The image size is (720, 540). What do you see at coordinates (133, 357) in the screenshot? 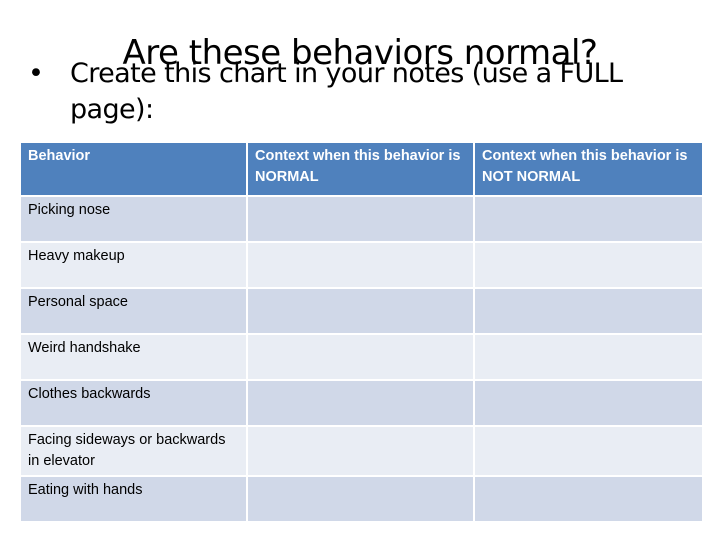
I see `behavior-cell: Weird handshake` at bounding box center [133, 357].